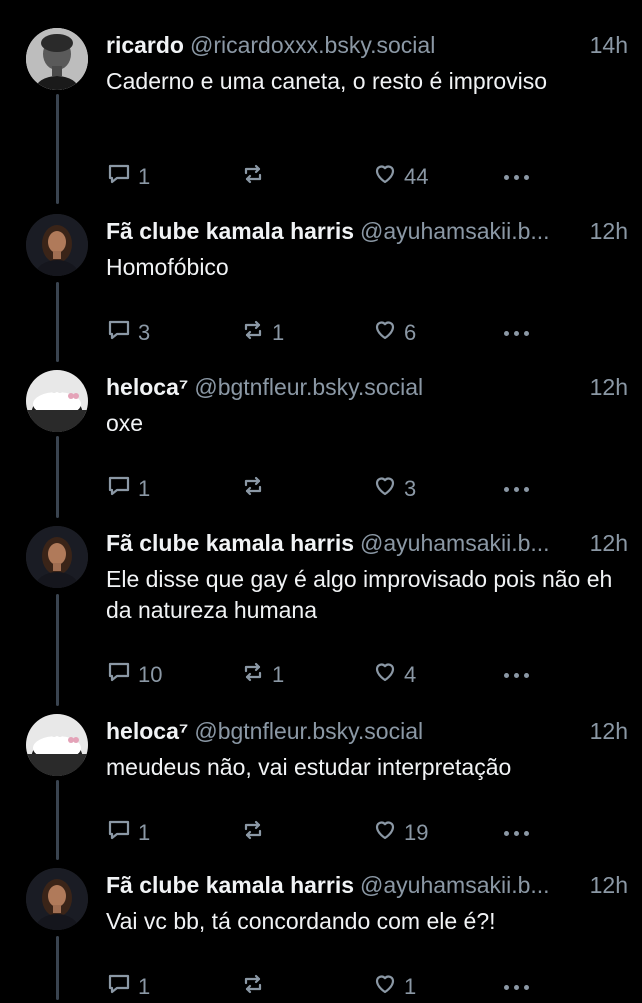  What do you see at coordinates (410, 332) in the screenshot?
I see `like-count: 6` at bounding box center [410, 332].